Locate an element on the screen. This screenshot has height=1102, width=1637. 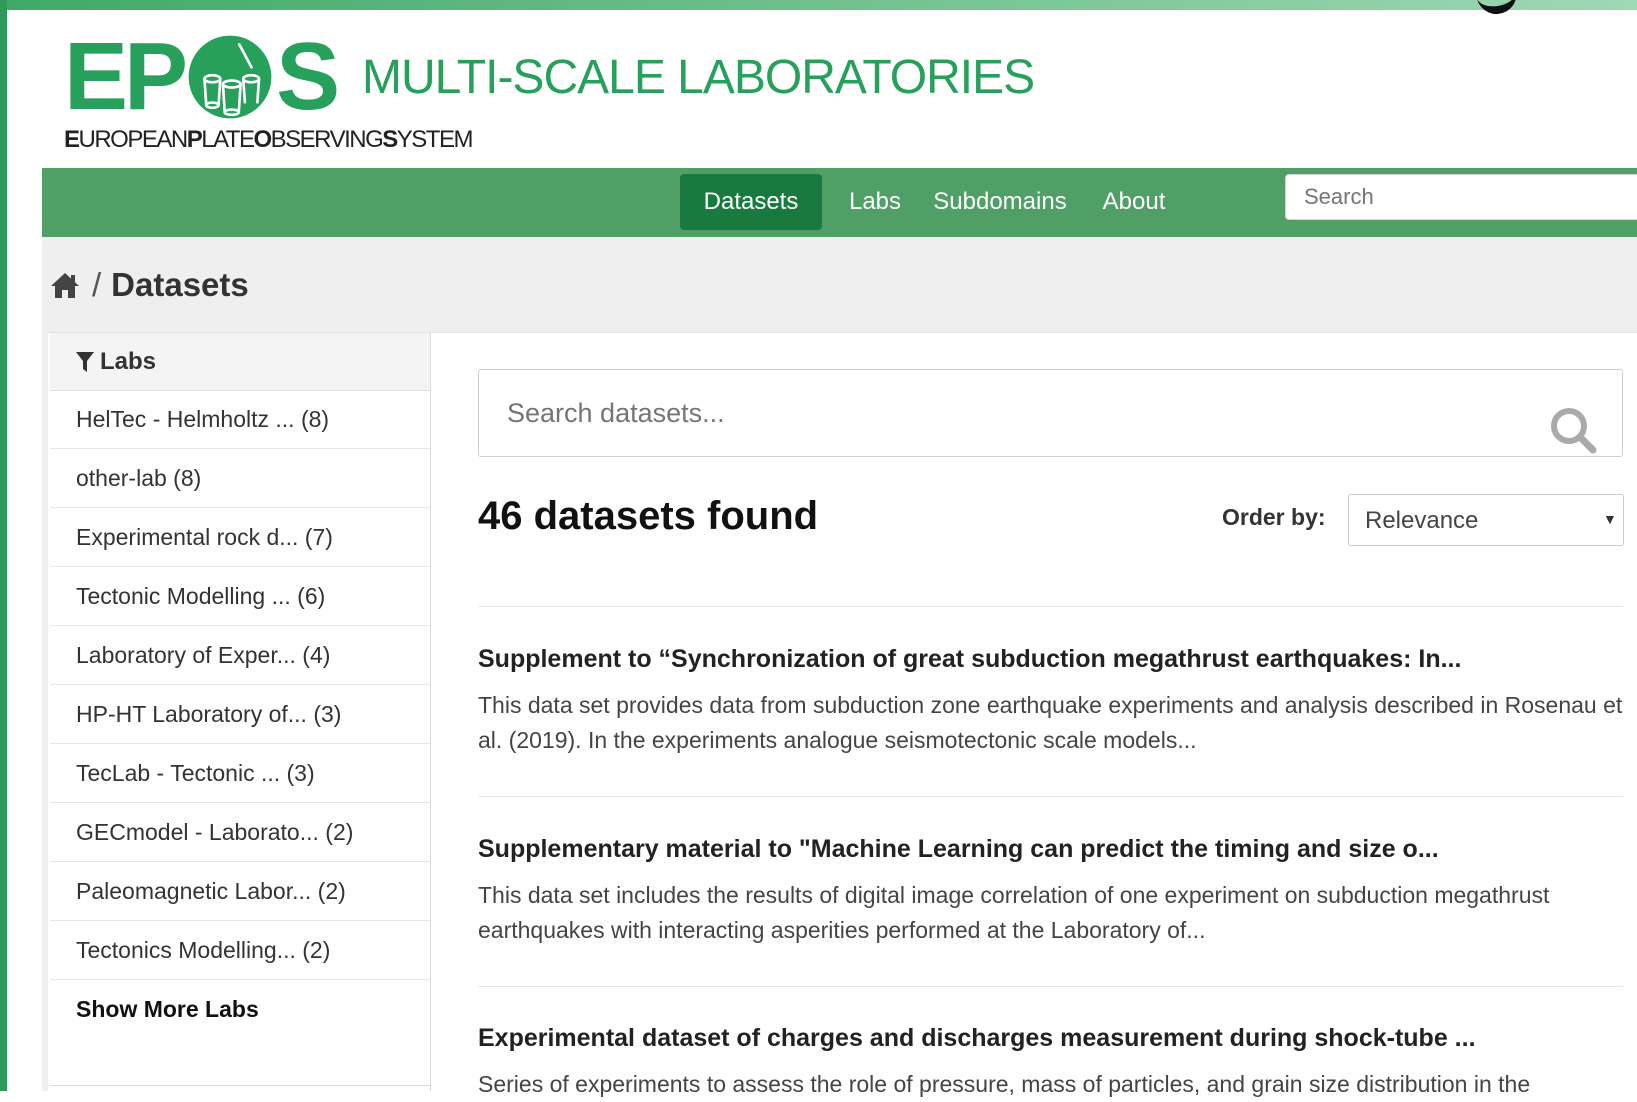
site-title: MULTI-SCALE LABORATORIES is located at coordinates (698, 77).